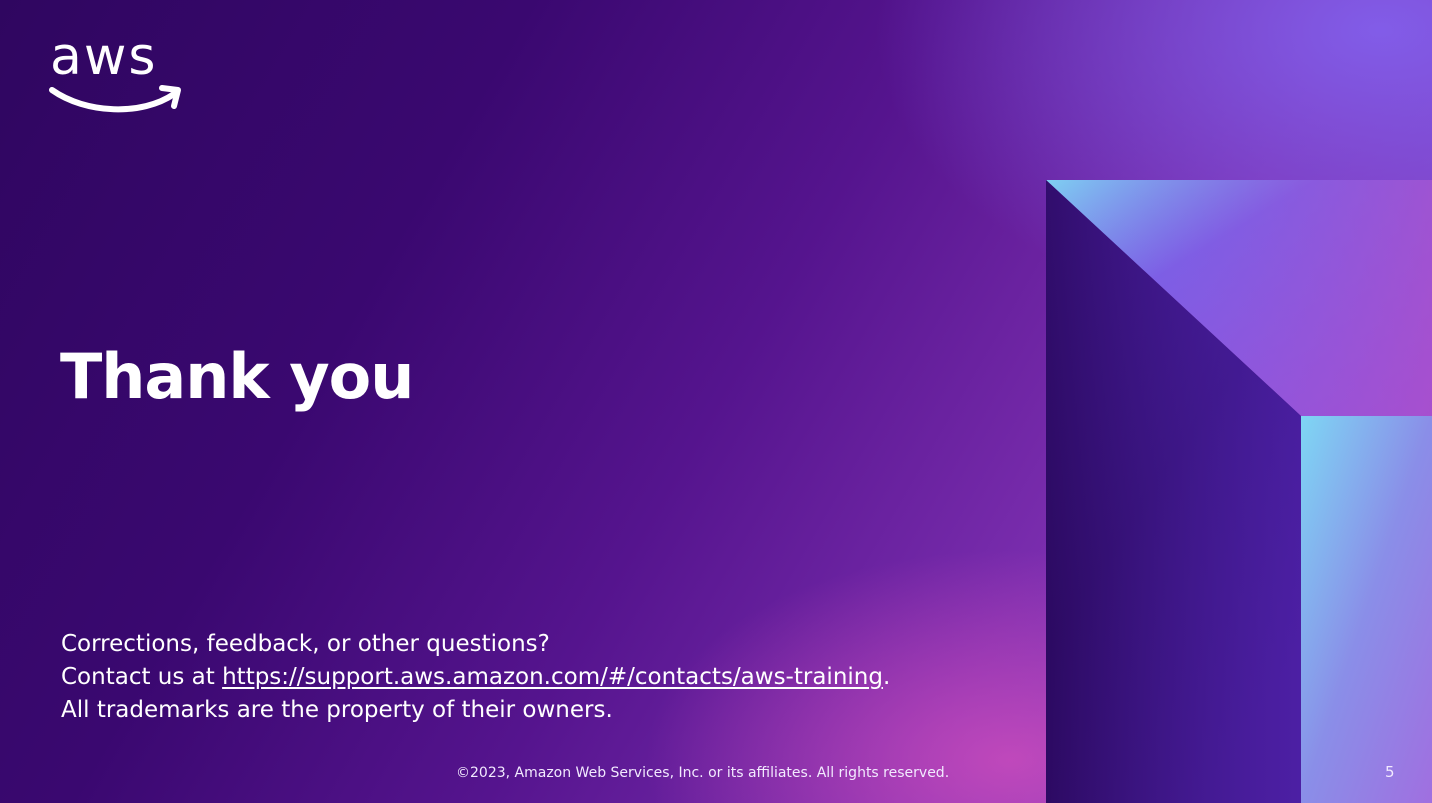 This screenshot has width=1432, height=803. Describe the element at coordinates (1390, 772) in the screenshot. I see `page-number: 5` at that location.